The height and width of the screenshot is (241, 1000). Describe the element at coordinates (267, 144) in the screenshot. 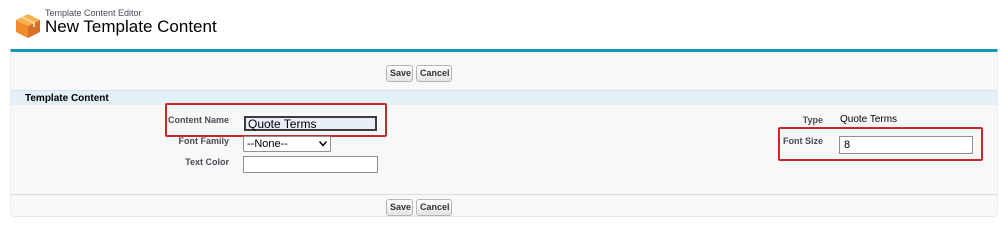

I see `font-family-value: --None--` at that location.